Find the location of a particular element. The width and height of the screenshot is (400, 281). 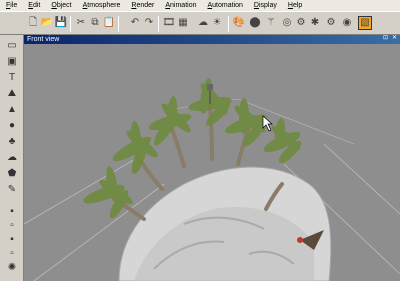

copy-icon: ⧉ is located at coordinates (95, 23).